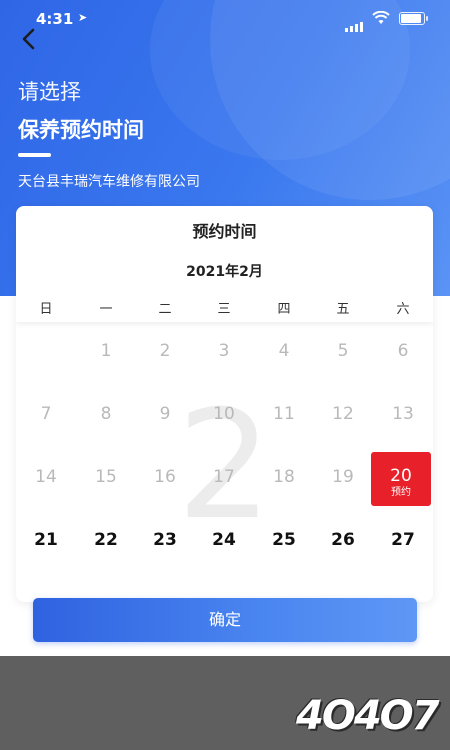 This screenshot has width=450, height=750. I want to click on day-number: 13, so click(403, 414).